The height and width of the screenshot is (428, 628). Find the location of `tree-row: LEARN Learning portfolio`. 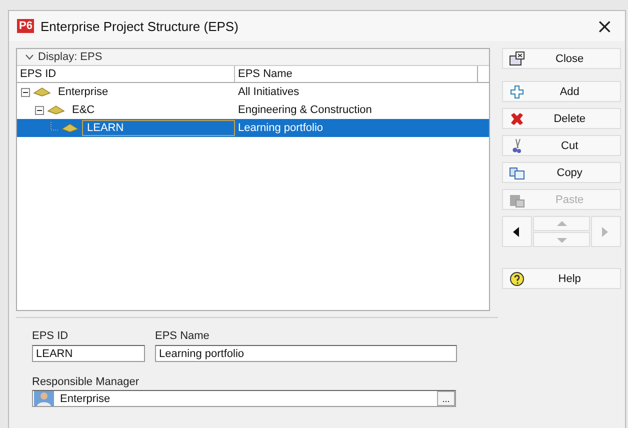

tree-row: LEARN Learning portfolio is located at coordinates (253, 128).